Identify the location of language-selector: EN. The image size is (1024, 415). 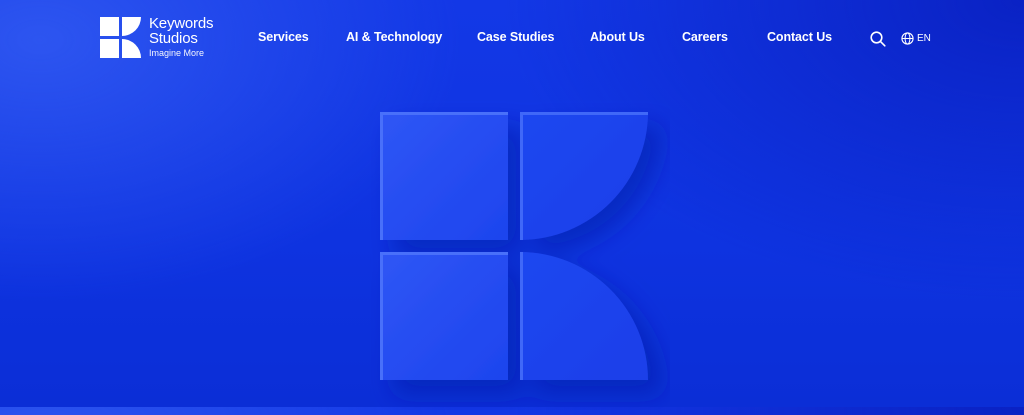
(916, 38).